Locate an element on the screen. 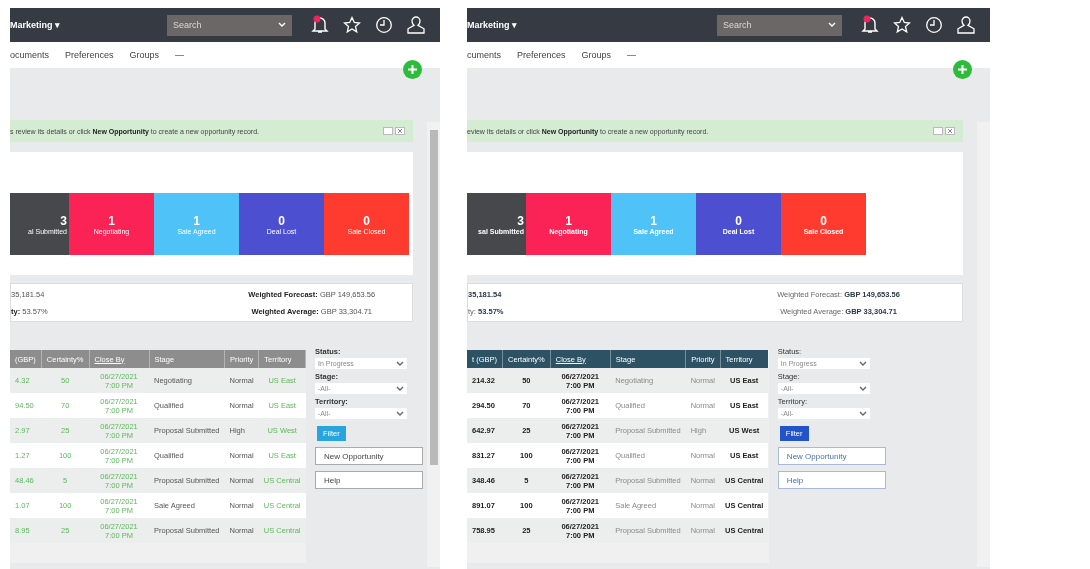 The height and width of the screenshot is (569, 1090). notification-bell-icon is located at coordinates (320, 25).